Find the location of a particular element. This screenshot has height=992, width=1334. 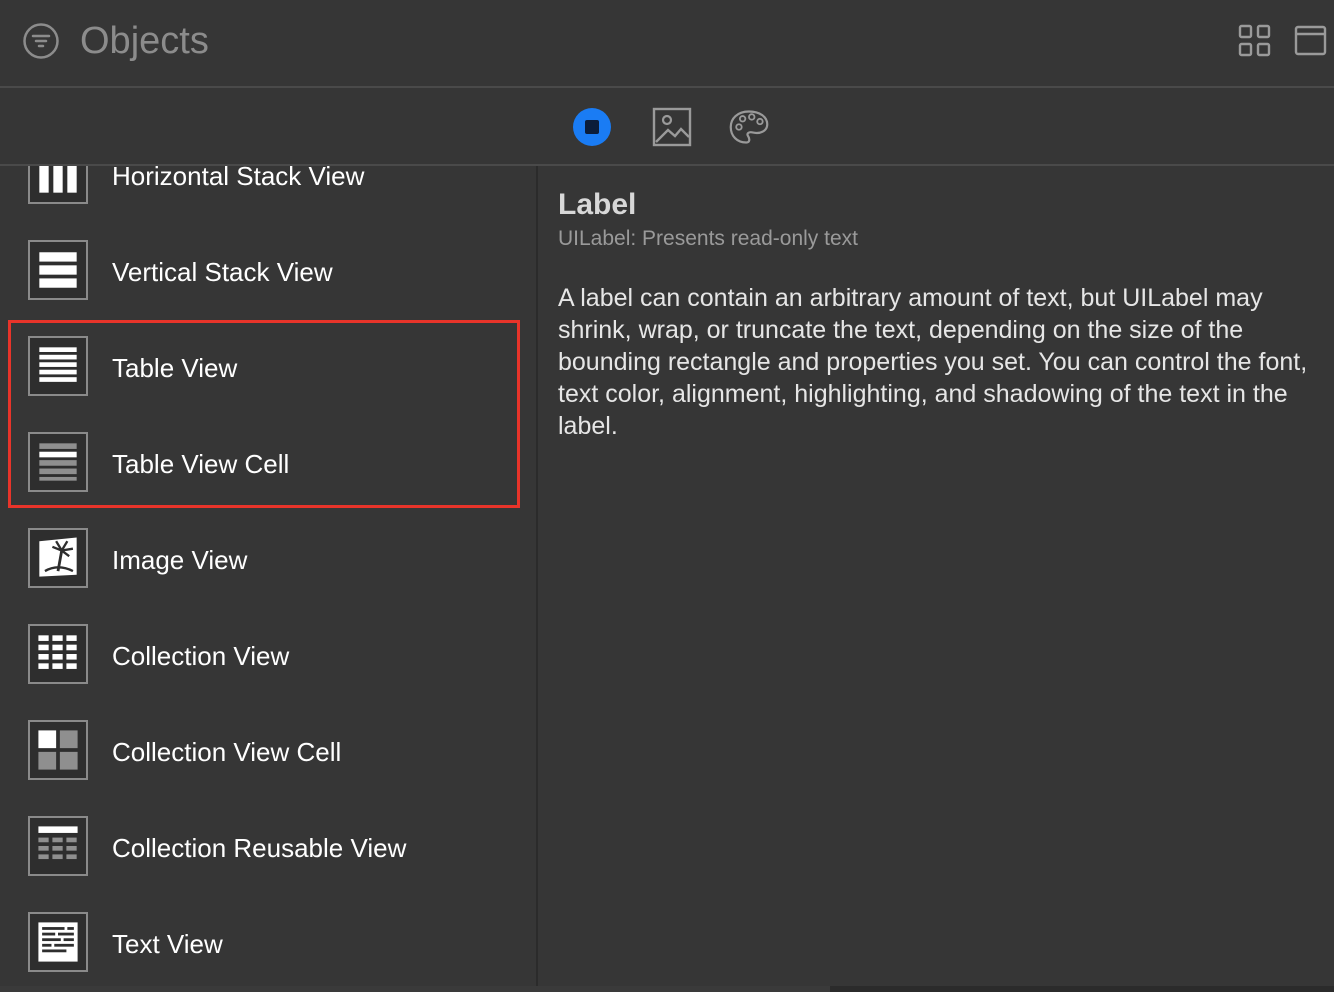

list-item-label: Table View Cell is located at coordinates (201, 464).